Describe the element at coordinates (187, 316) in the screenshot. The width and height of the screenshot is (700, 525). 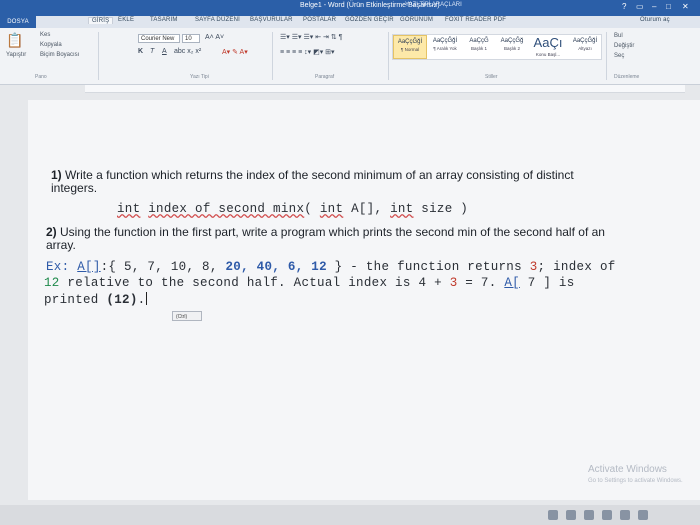
I see `paste-options-button: (Ctrl)` at that location.